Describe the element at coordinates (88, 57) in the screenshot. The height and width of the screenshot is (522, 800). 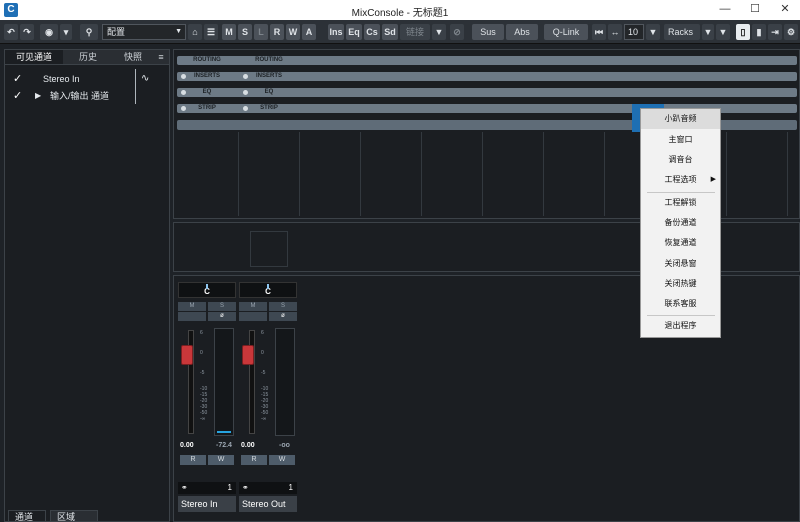
I see `tab-history: 历史` at that location.